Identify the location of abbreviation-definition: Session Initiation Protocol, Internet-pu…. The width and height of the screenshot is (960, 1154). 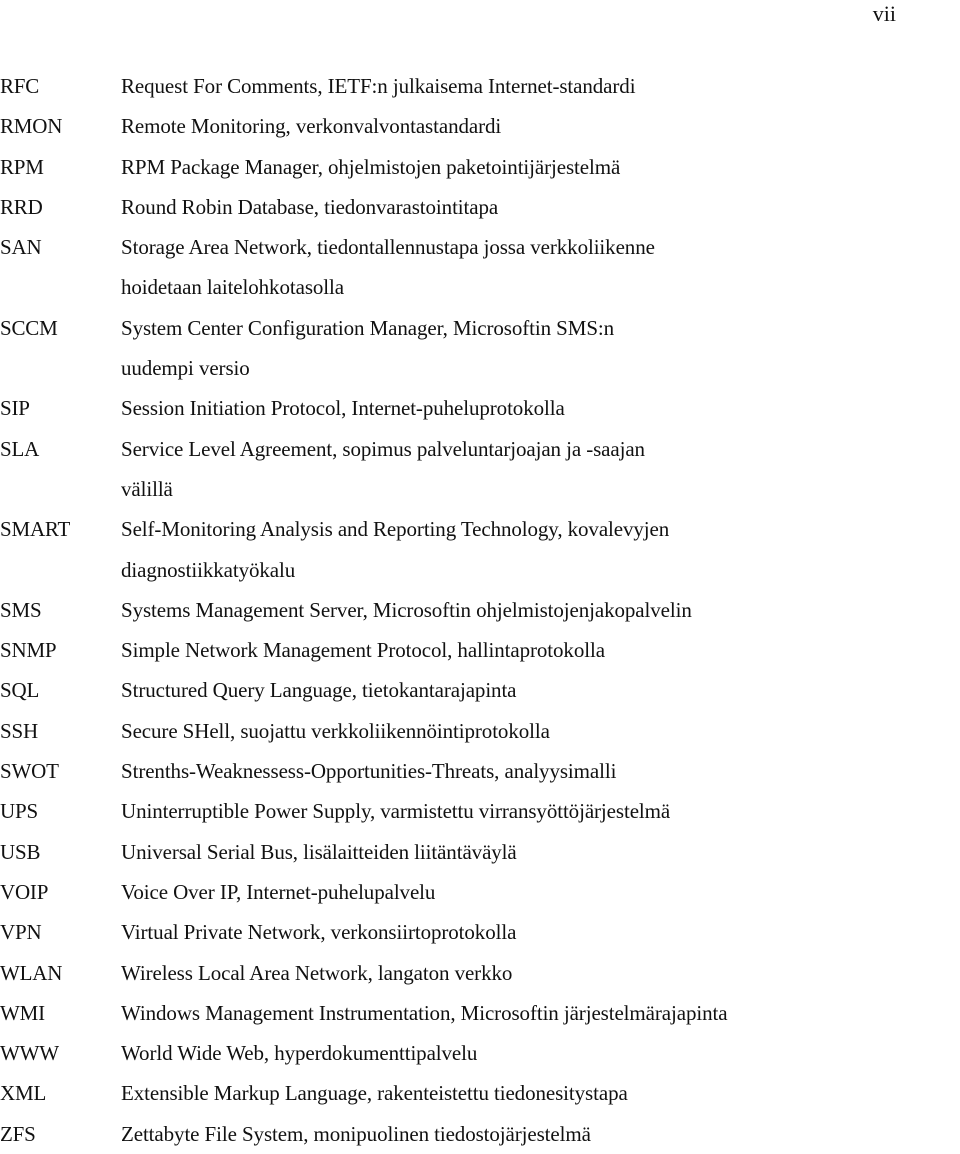
(540, 408).